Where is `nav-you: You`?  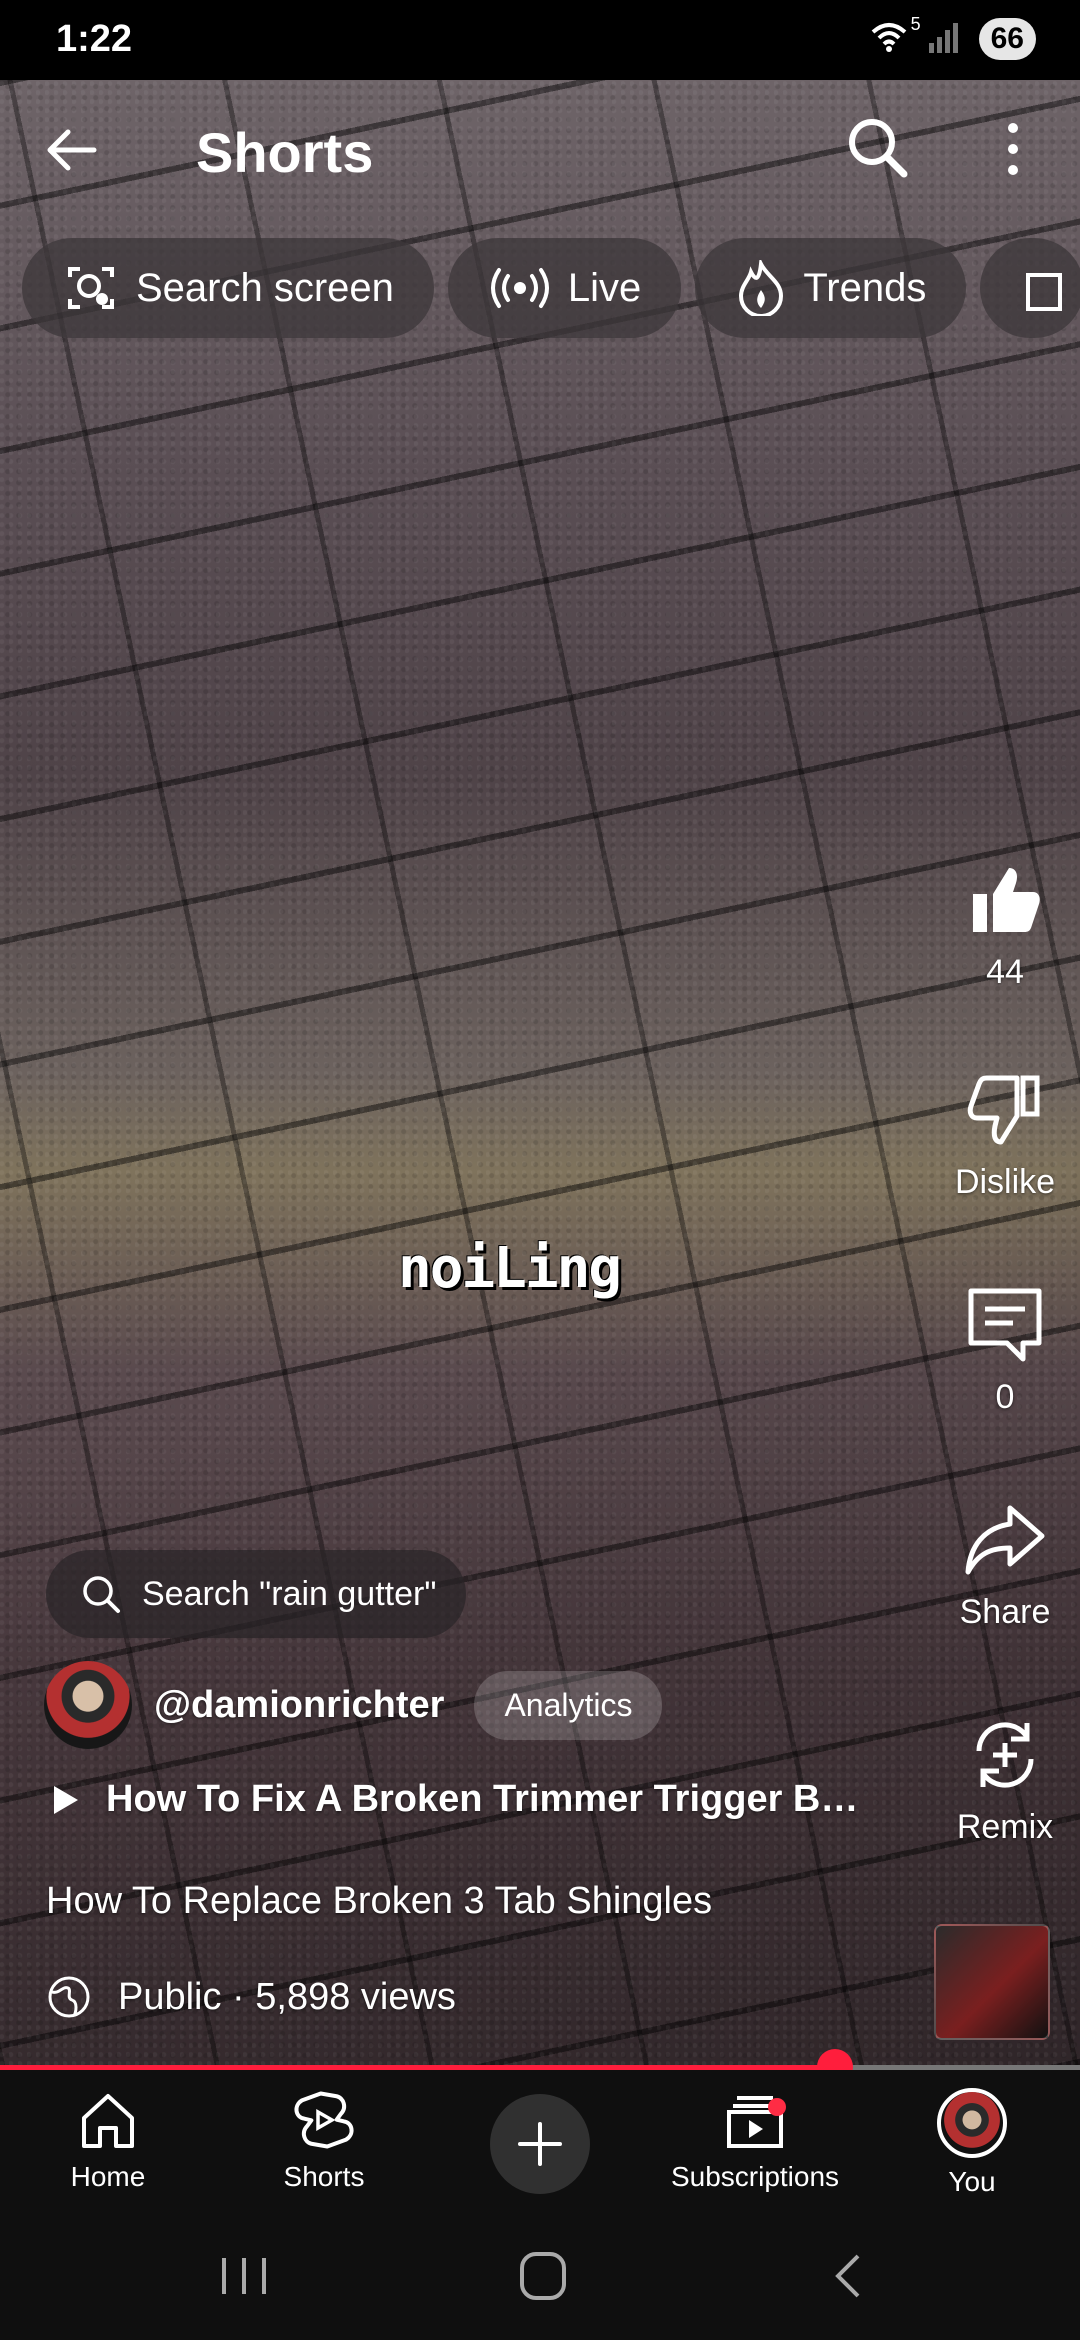 nav-you: You is located at coordinates (972, 2143).